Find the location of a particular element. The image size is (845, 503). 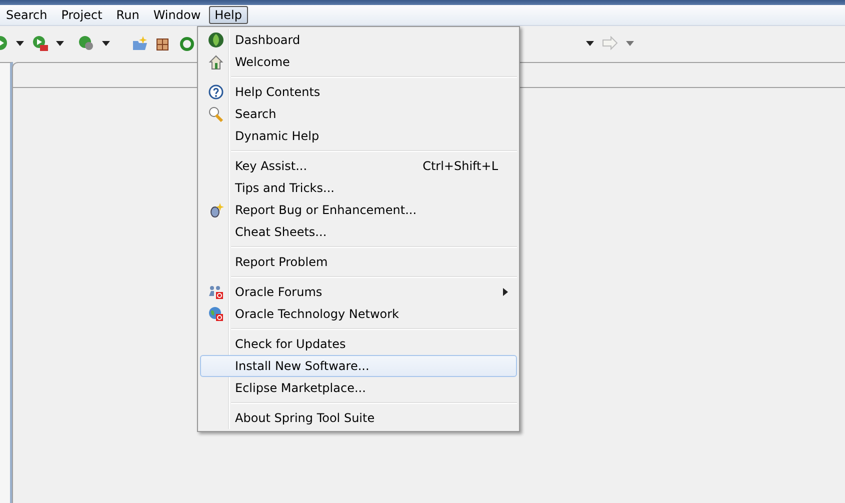

run-tool-icon is located at coordinates (40, 43).